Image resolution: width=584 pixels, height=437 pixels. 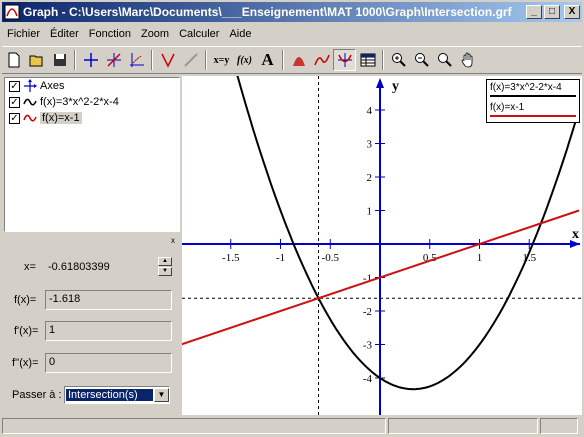 What do you see at coordinates (25, 300) in the screenshot?
I see `fx-label: f(x)=` at bounding box center [25, 300].